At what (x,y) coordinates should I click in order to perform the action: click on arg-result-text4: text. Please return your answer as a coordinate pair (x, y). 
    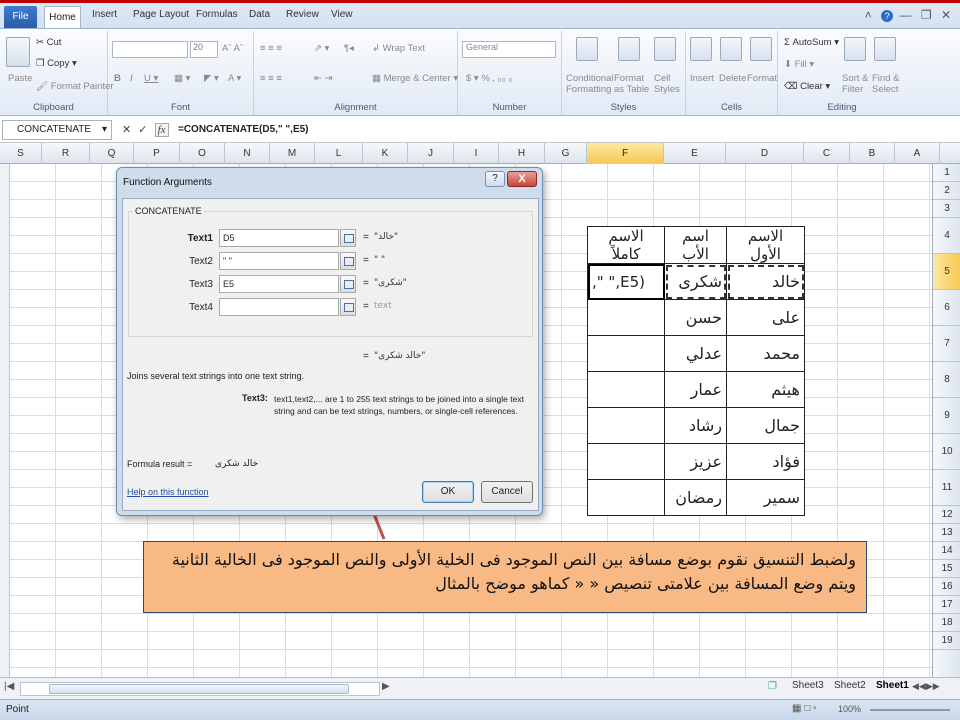
    Looking at the image, I should click on (383, 306).